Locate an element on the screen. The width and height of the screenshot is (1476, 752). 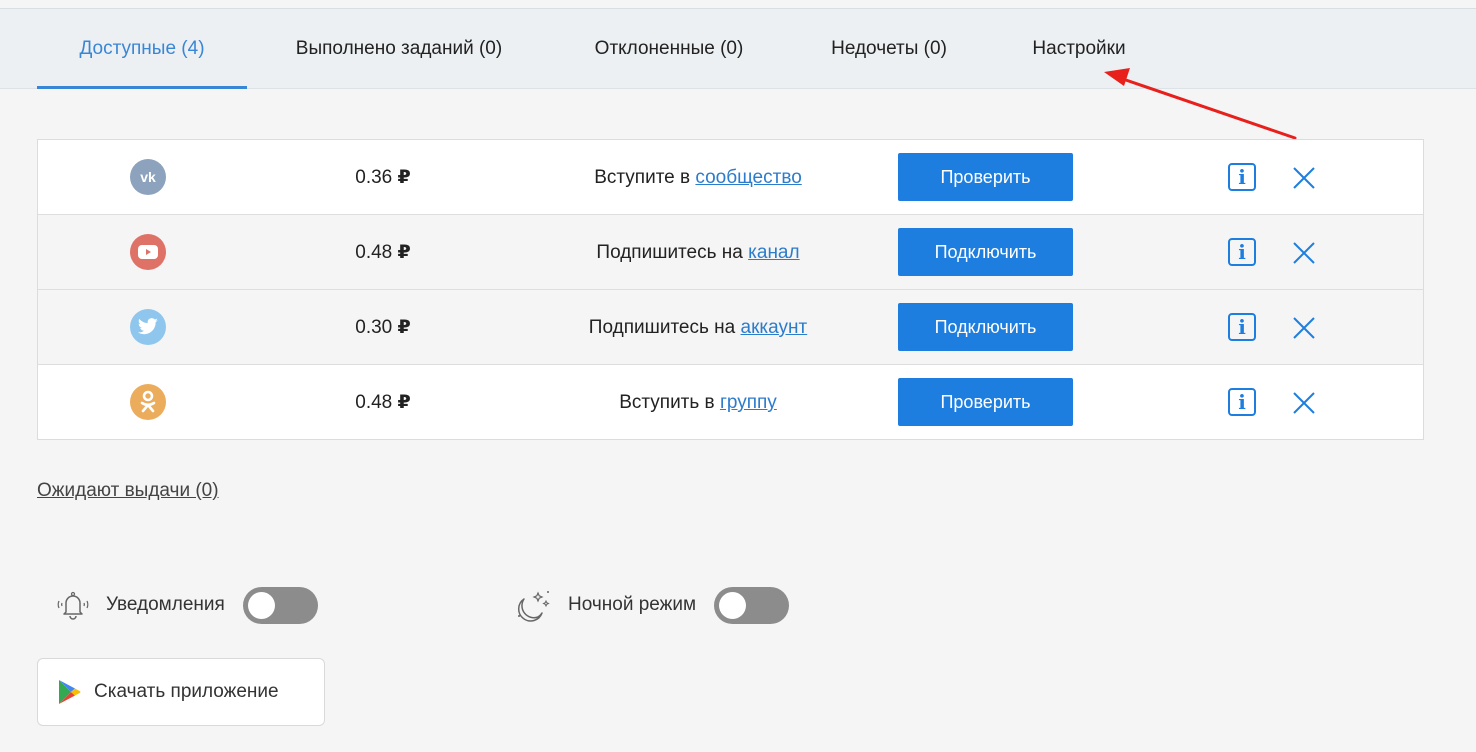
vk-icon: vk is located at coordinates (148, 177).